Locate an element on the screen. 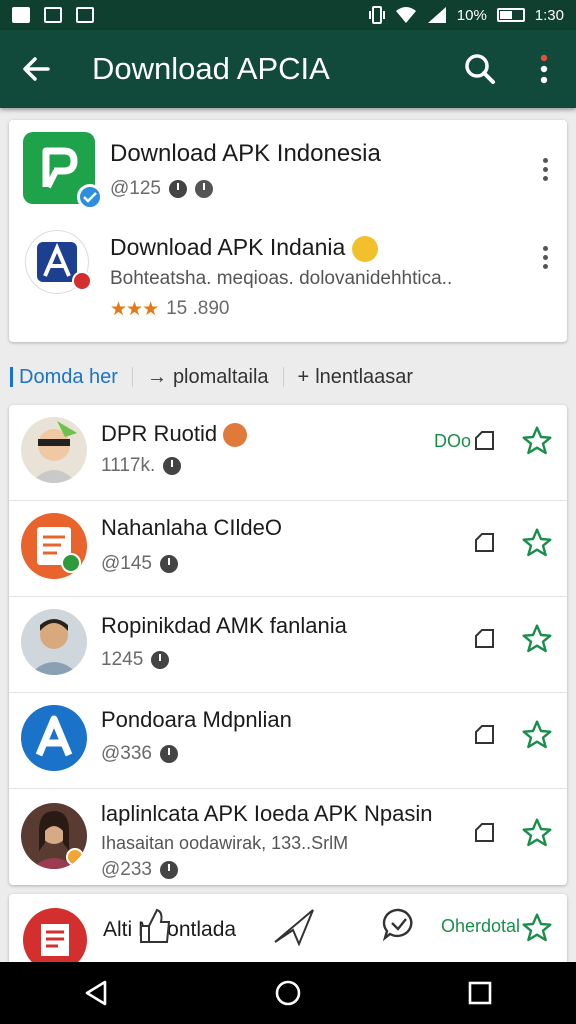 The width and height of the screenshot is (576, 1024). signal-icon is located at coordinates (436, 15).